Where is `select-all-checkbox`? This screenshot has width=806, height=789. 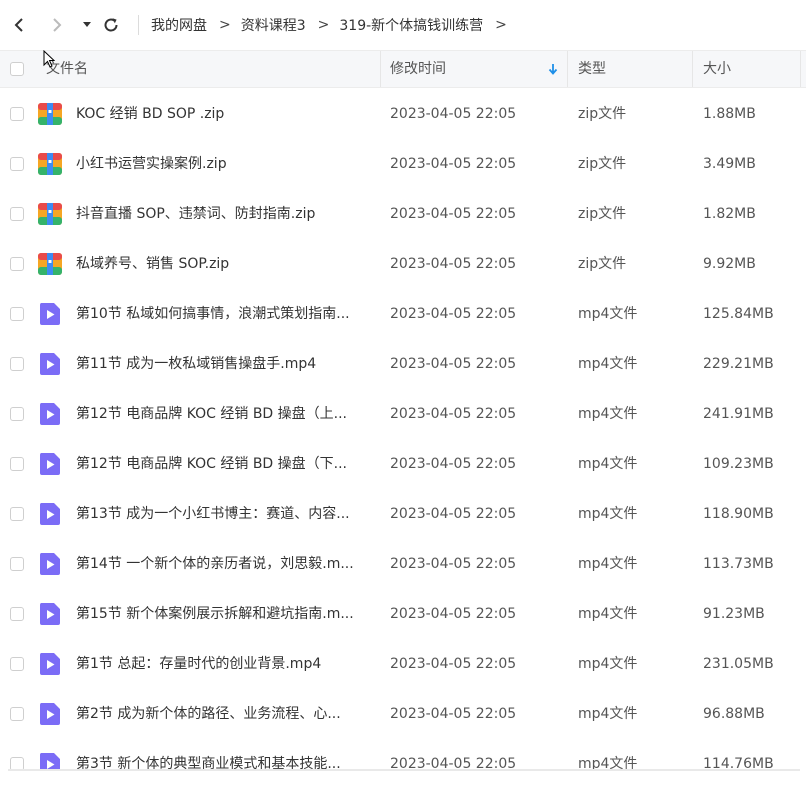 select-all-checkbox is located at coordinates (17, 69).